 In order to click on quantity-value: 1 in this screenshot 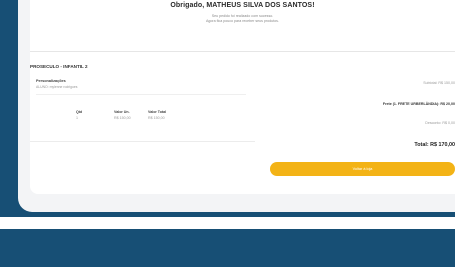, I will do `click(77, 118)`.